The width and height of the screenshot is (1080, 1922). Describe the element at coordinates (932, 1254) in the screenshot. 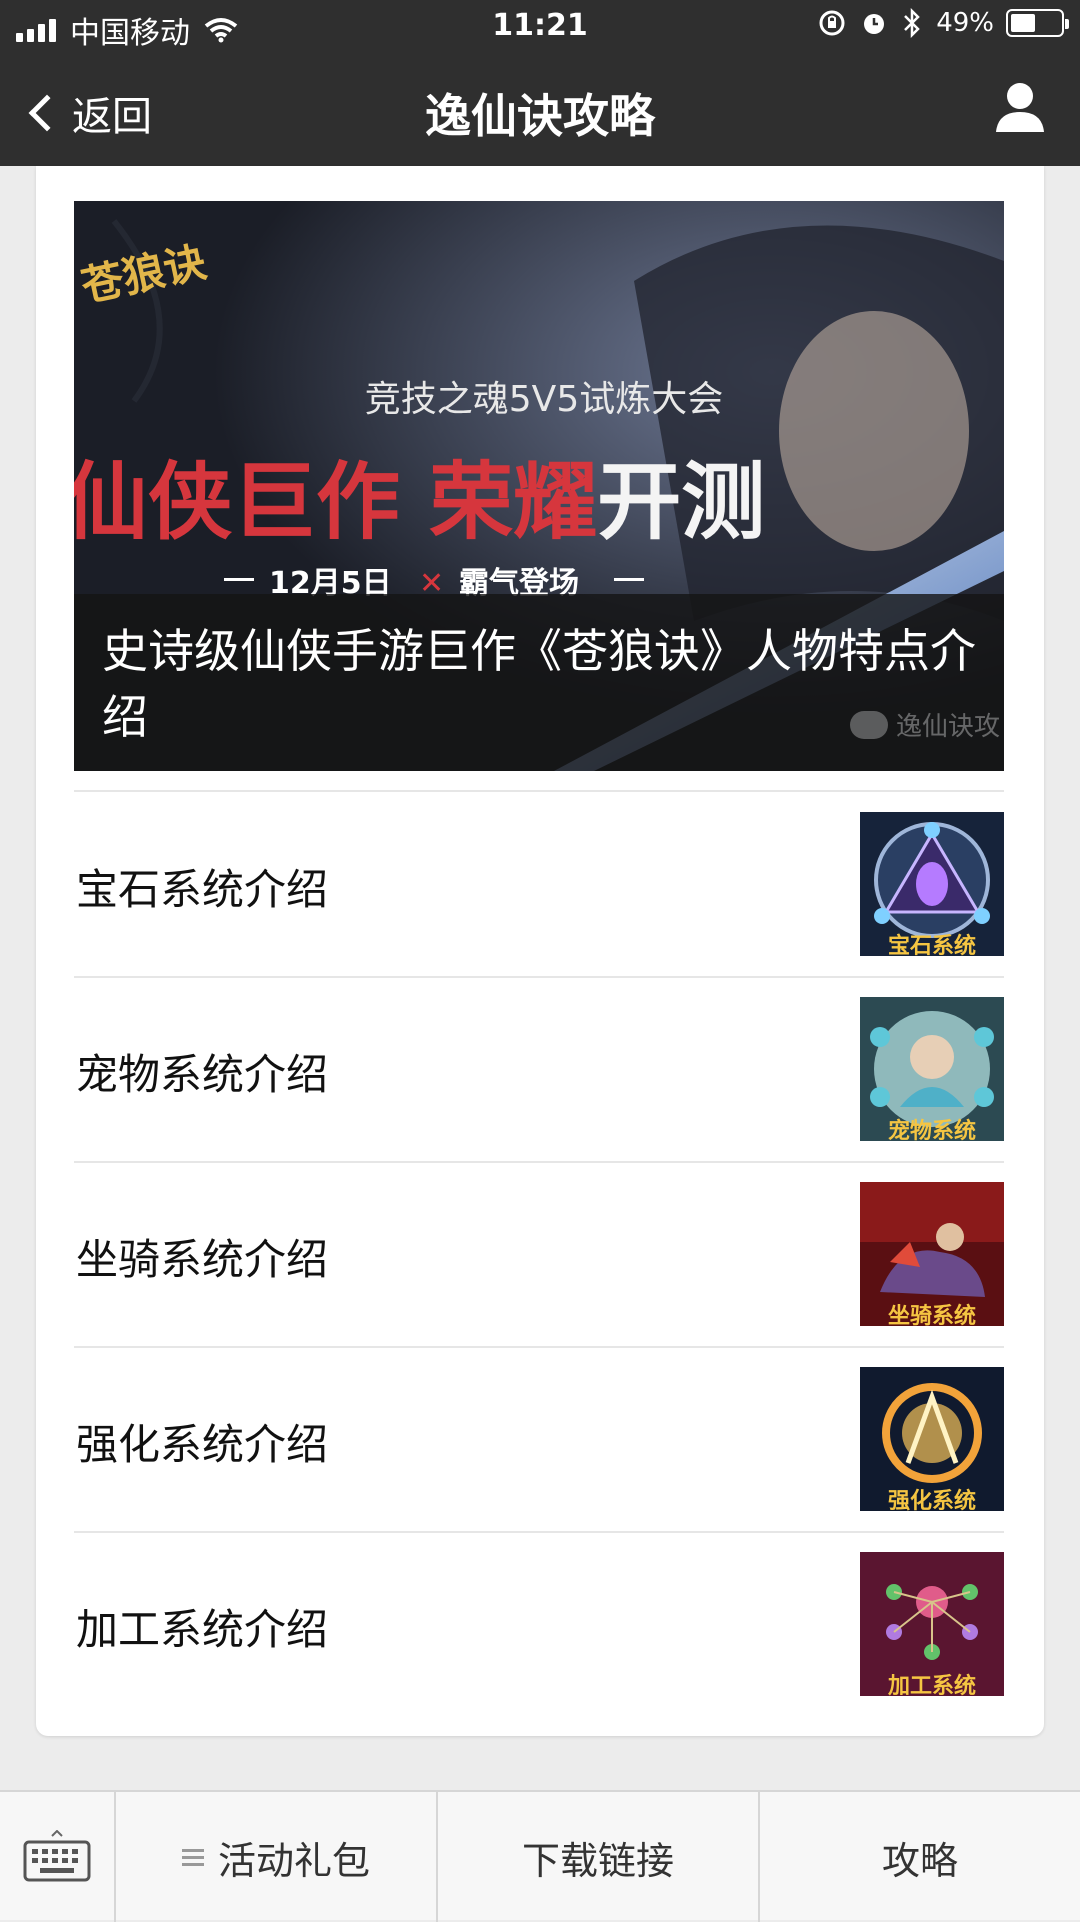

I see `list-item-thumbnail: 坐骑系统` at that location.